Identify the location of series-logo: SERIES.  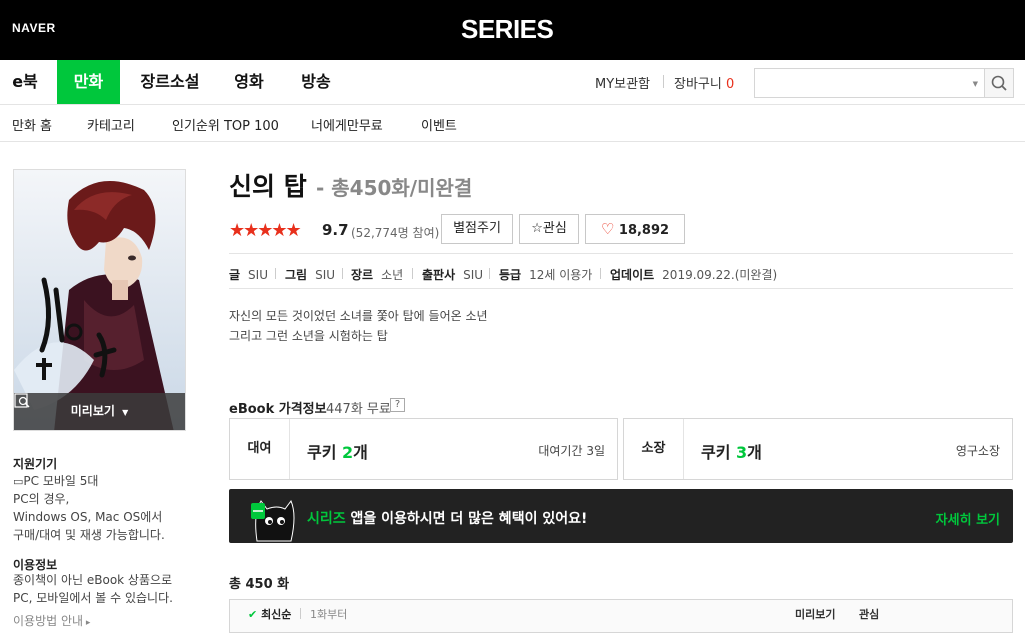
(507, 29).